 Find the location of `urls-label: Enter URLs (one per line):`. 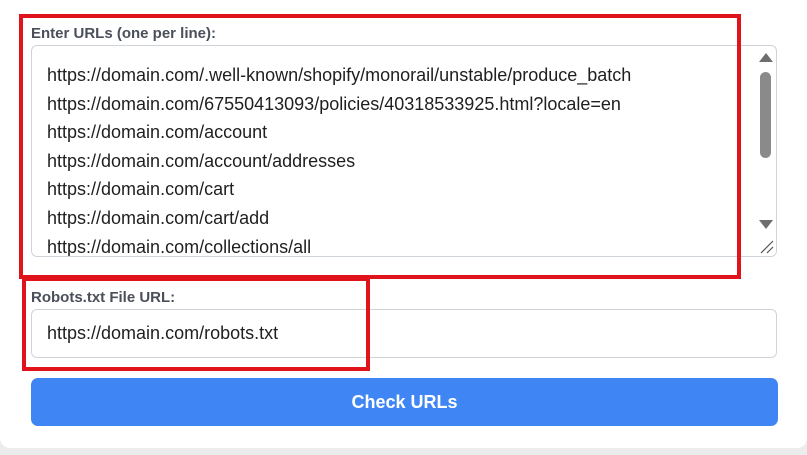

urls-label: Enter URLs (one per line): is located at coordinates (124, 33).